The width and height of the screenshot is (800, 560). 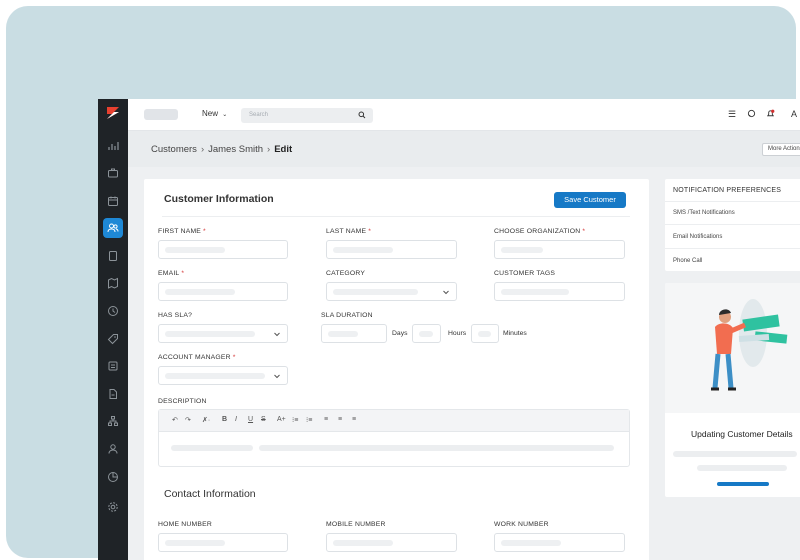 I want to click on sidebar-item-calendar, so click(x=113, y=201).